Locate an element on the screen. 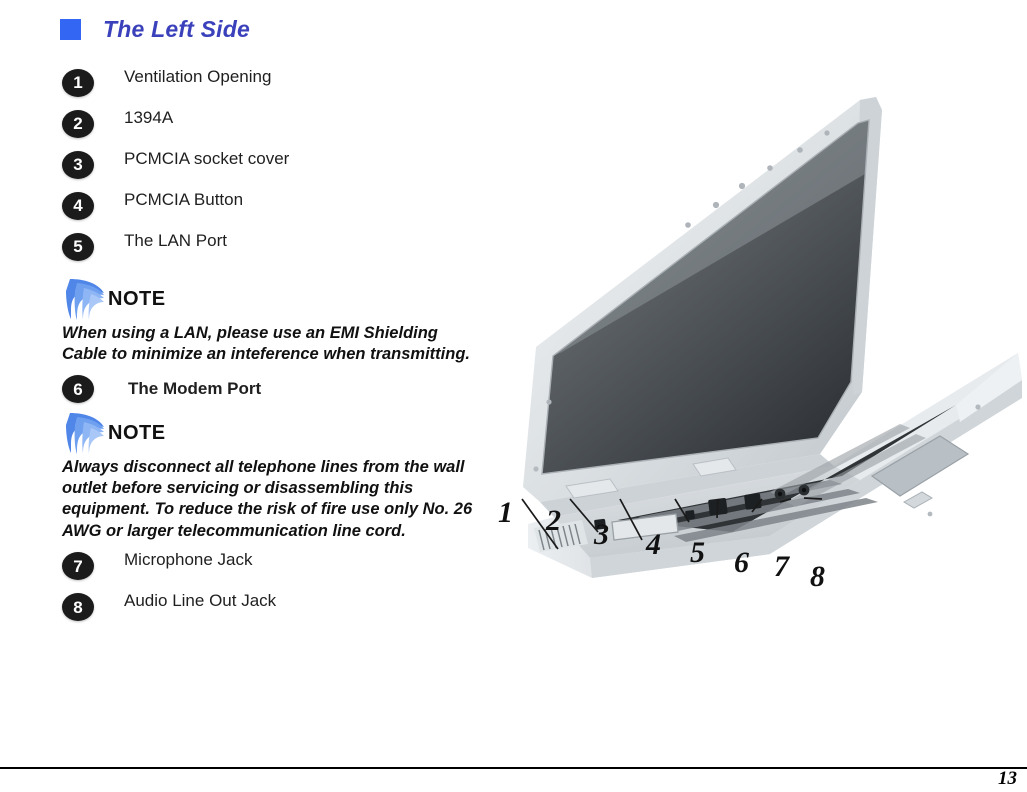 The width and height of the screenshot is (1027, 792). callout-item-8: 8 Audio Line Out Jack is located at coordinates (277, 607).